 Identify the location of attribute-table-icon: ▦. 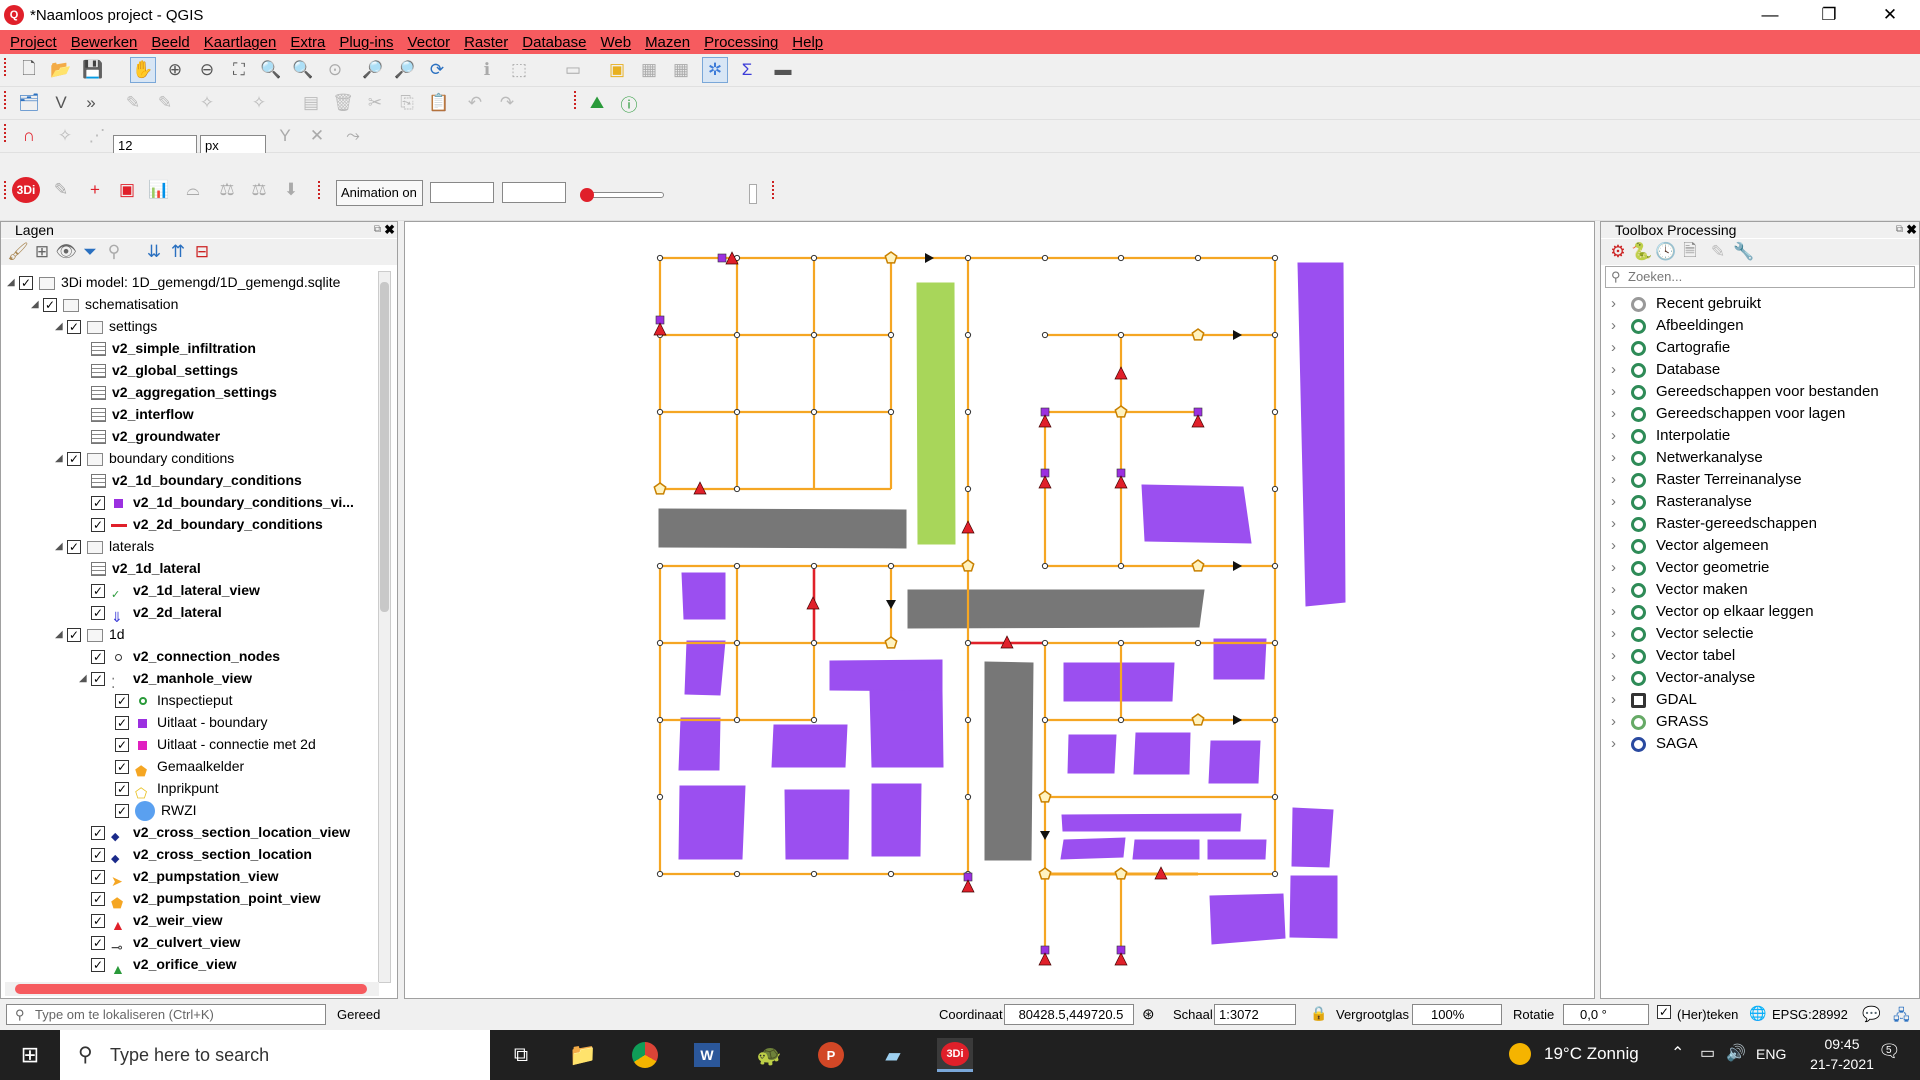
(649, 70).